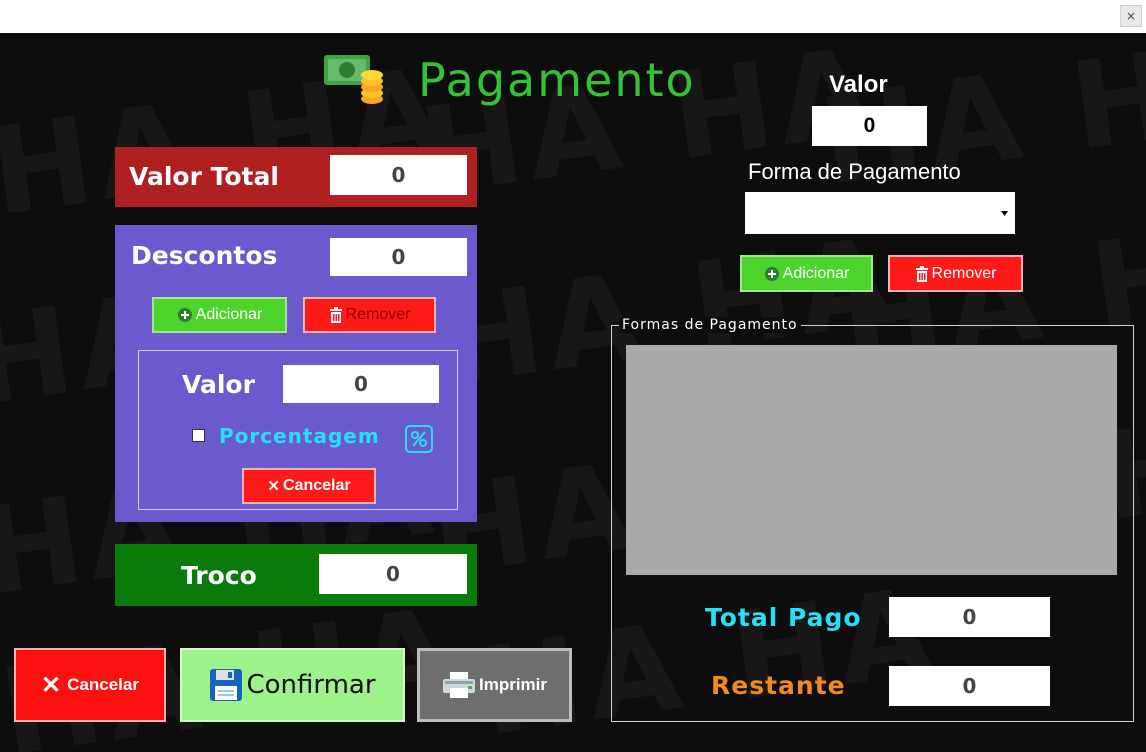 This screenshot has width=1146, height=752. I want to click on cancel-payment-button: ✕ Cancelar, so click(90, 685).